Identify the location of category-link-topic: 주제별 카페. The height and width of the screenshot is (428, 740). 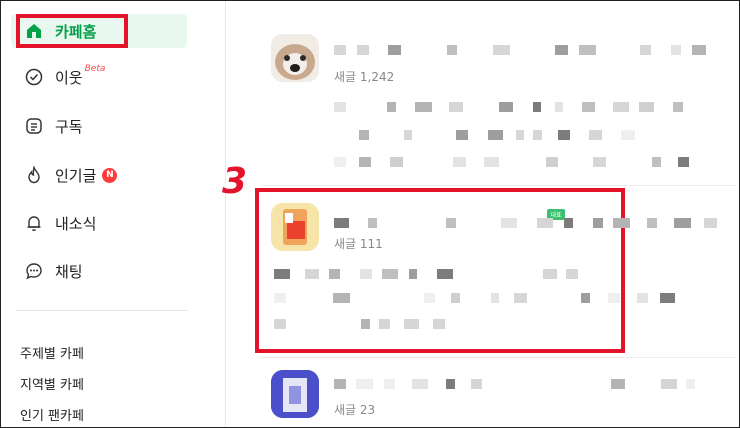
(52, 352).